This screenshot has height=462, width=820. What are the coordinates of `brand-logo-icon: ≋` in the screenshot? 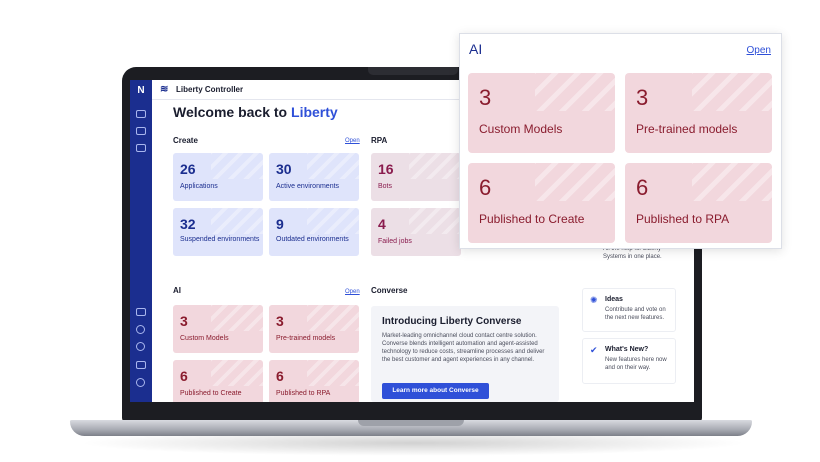 It's located at (164, 89).